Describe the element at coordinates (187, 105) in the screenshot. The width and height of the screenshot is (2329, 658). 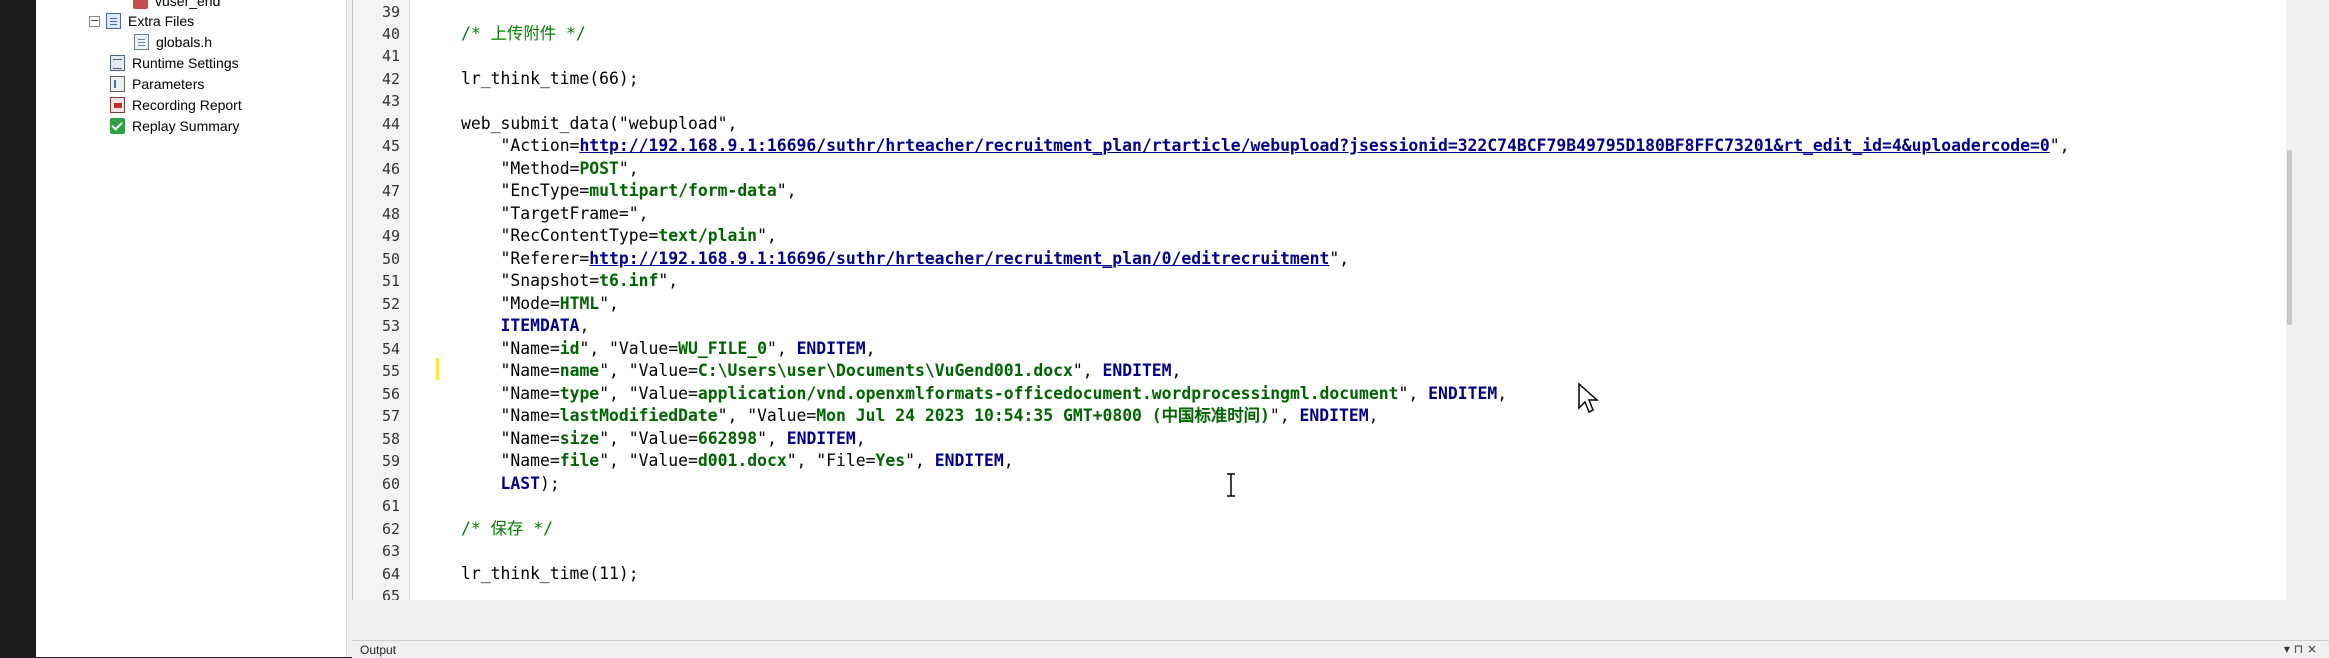
I see `tree-item-label: Recording Report` at that location.